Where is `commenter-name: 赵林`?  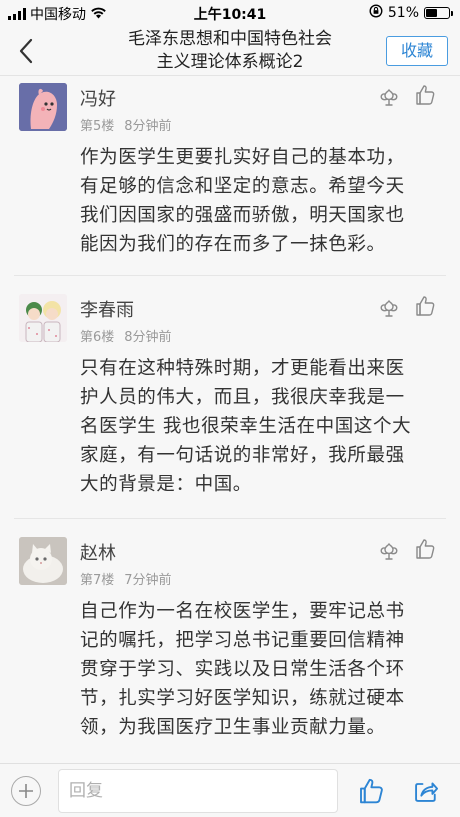
commenter-name: 赵林 is located at coordinates (98, 553).